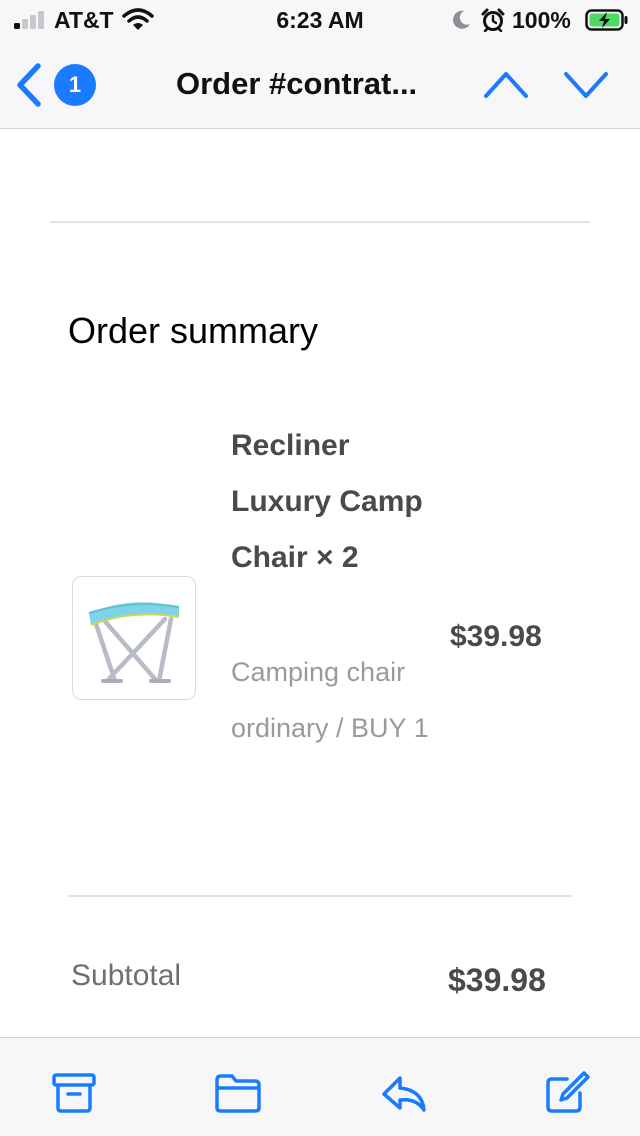 The height and width of the screenshot is (1136, 640). Describe the element at coordinates (134, 643) in the screenshot. I see `camp-stool-icon` at that location.